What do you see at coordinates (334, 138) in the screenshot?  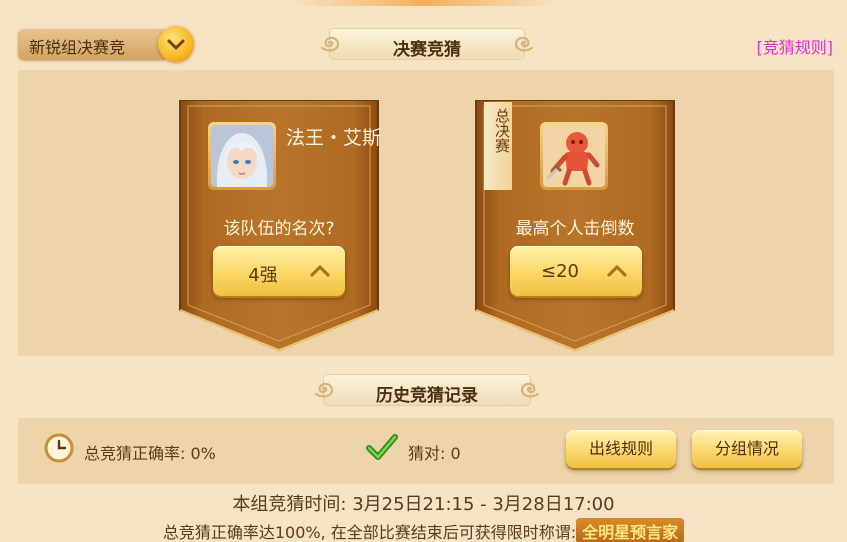 I see `hero-name: 法王・艾斯` at bounding box center [334, 138].